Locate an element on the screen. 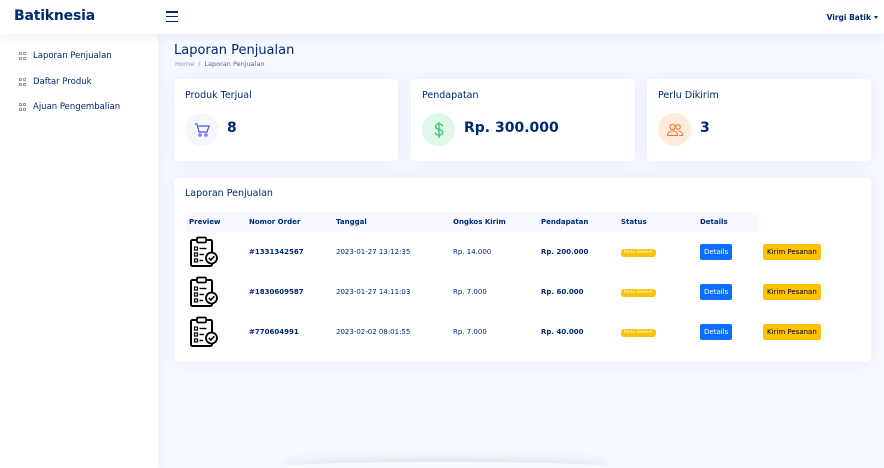  bottom-shadow is located at coordinates (445, 465).